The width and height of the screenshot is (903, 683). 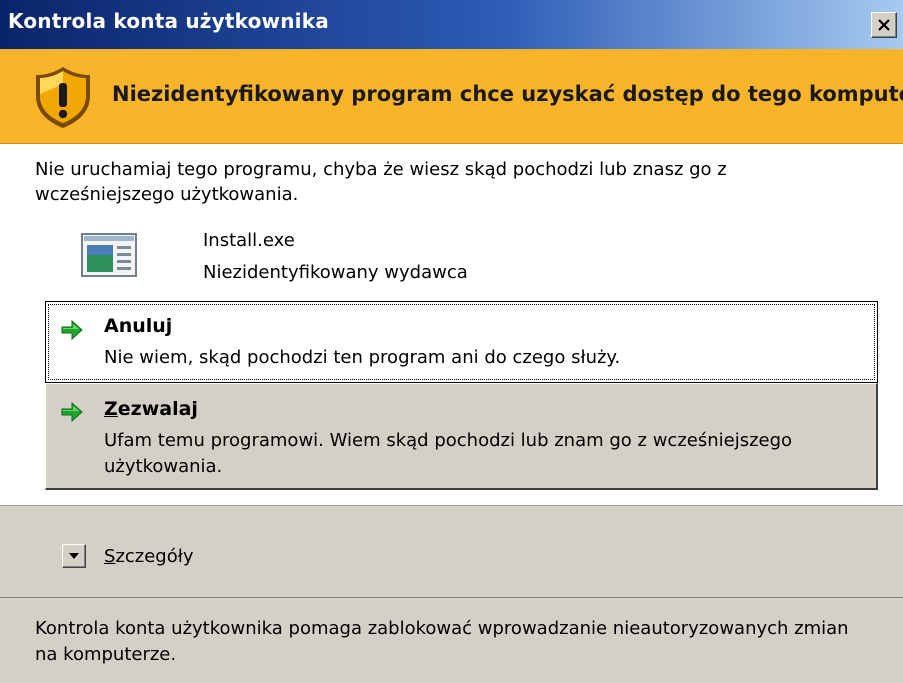 What do you see at coordinates (168, 21) in the screenshot?
I see `window-title: Kontrola konta użytkownika` at bounding box center [168, 21].